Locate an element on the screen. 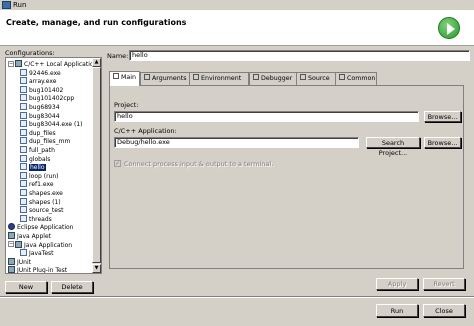  tree-item-label: Eclipse Application is located at coordinates (45, 228).